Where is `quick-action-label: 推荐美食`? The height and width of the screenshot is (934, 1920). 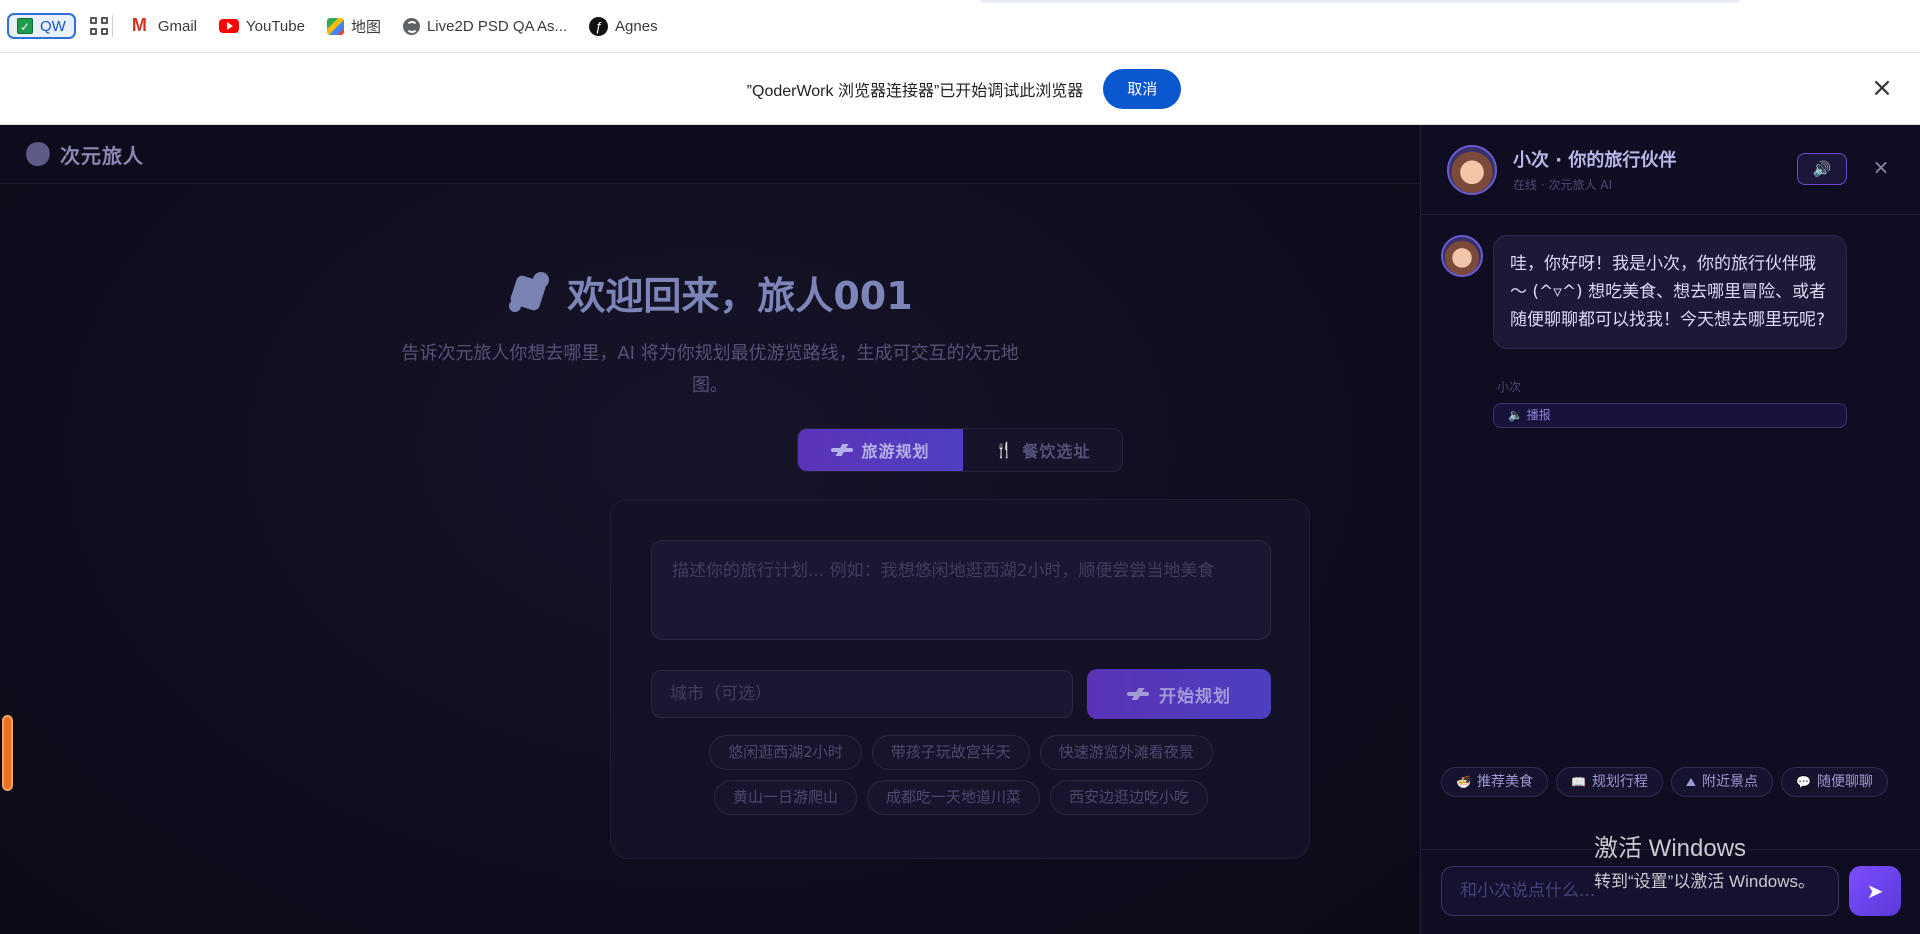
quick-action-label: 推荐美食 is located at coordinates (1504, 782).